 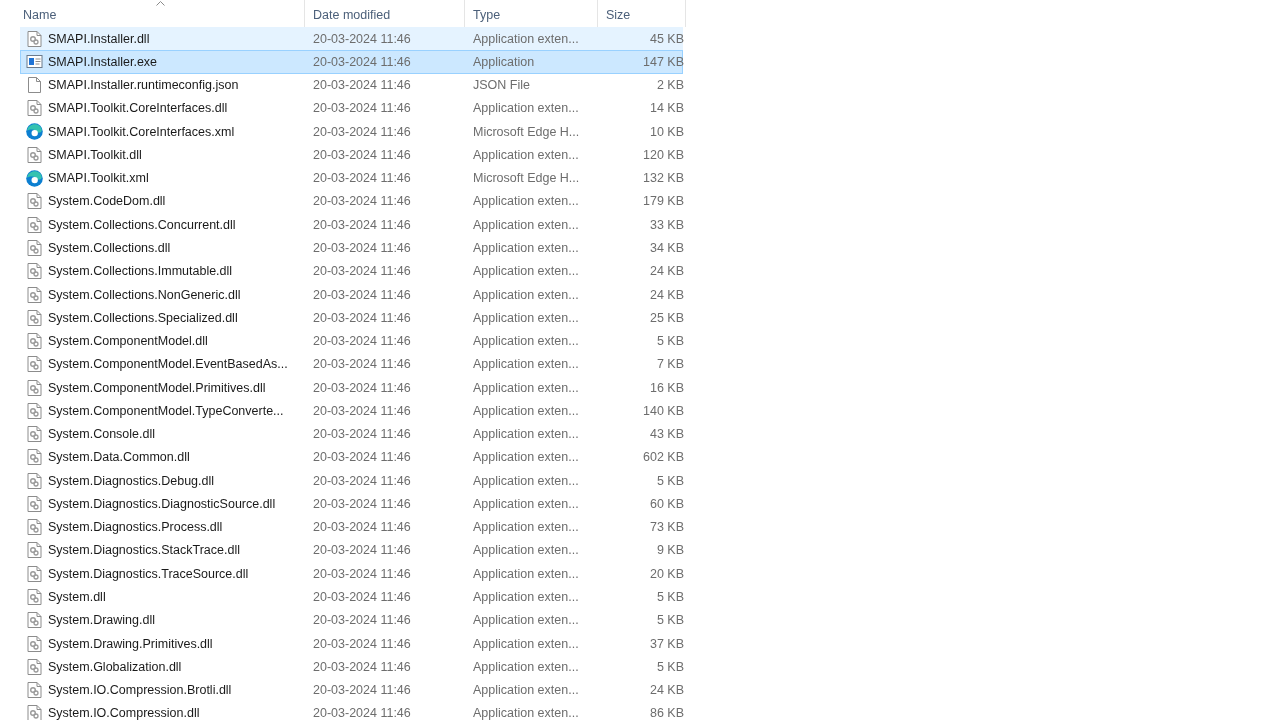 I want to click on file-row: System.Drawing.dll 20-03-2024 11:46 Application exten... 5 KB, so click(x=351, y=620).